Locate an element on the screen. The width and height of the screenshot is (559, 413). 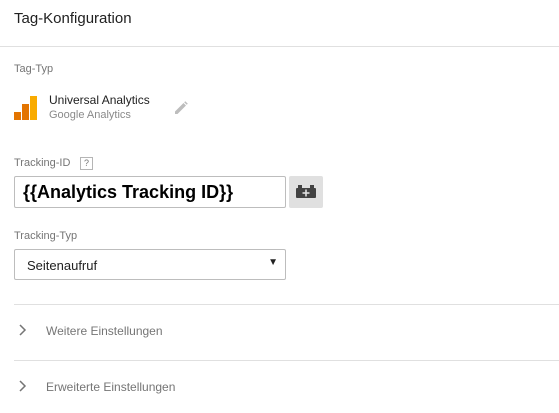
tag-type-subtitle: Google Analytics is located at coordinates (90, 115).